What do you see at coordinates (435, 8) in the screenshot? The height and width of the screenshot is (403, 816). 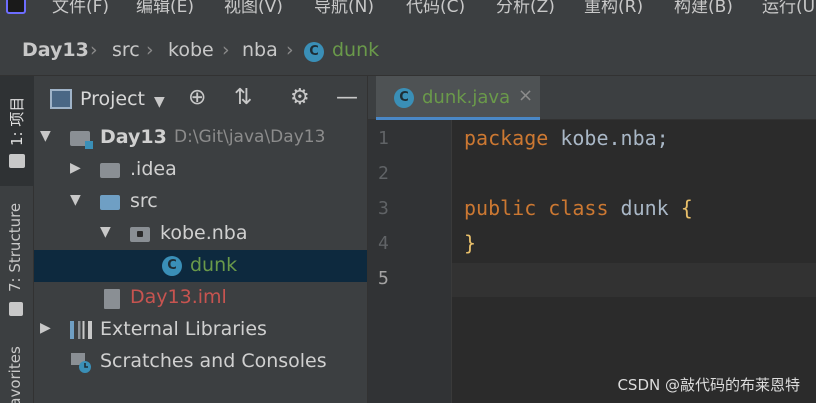 I see `menu-code: 代码(C)` at bounding box center [435, 8].